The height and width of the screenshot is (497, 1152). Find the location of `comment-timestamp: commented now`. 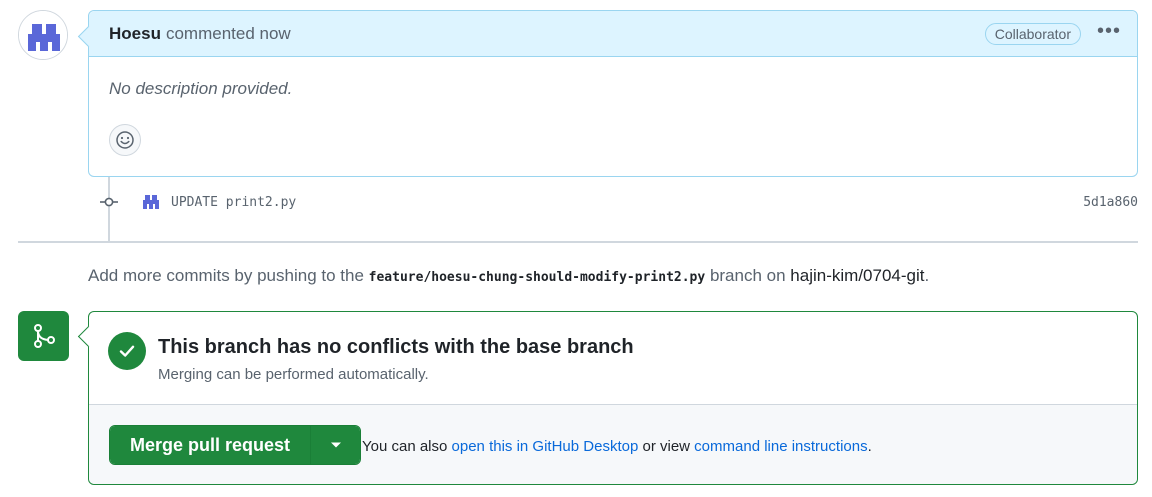

comment-timestamp: commented now is located at coordinates (228, 33).